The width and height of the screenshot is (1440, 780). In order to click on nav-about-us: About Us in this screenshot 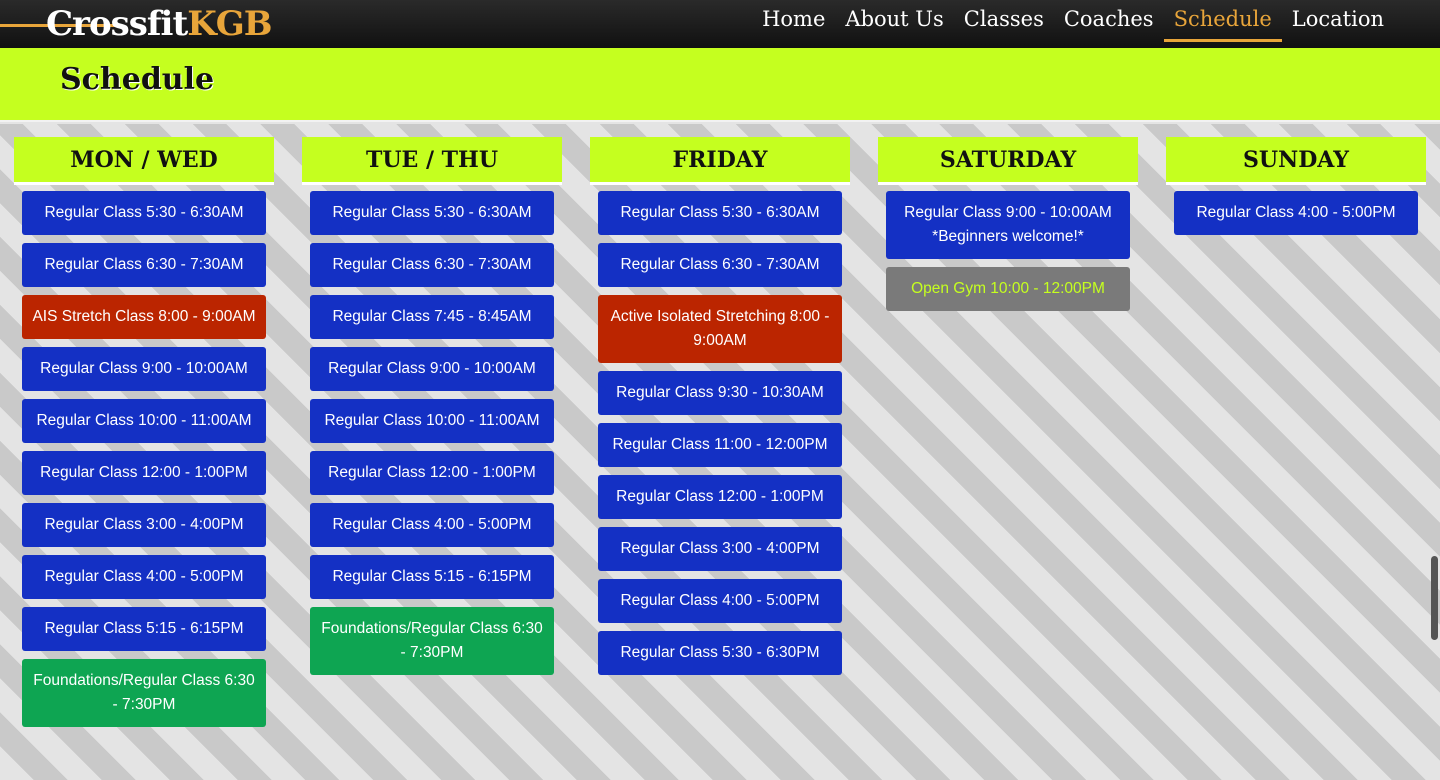, I will do `click(894, 24)`.